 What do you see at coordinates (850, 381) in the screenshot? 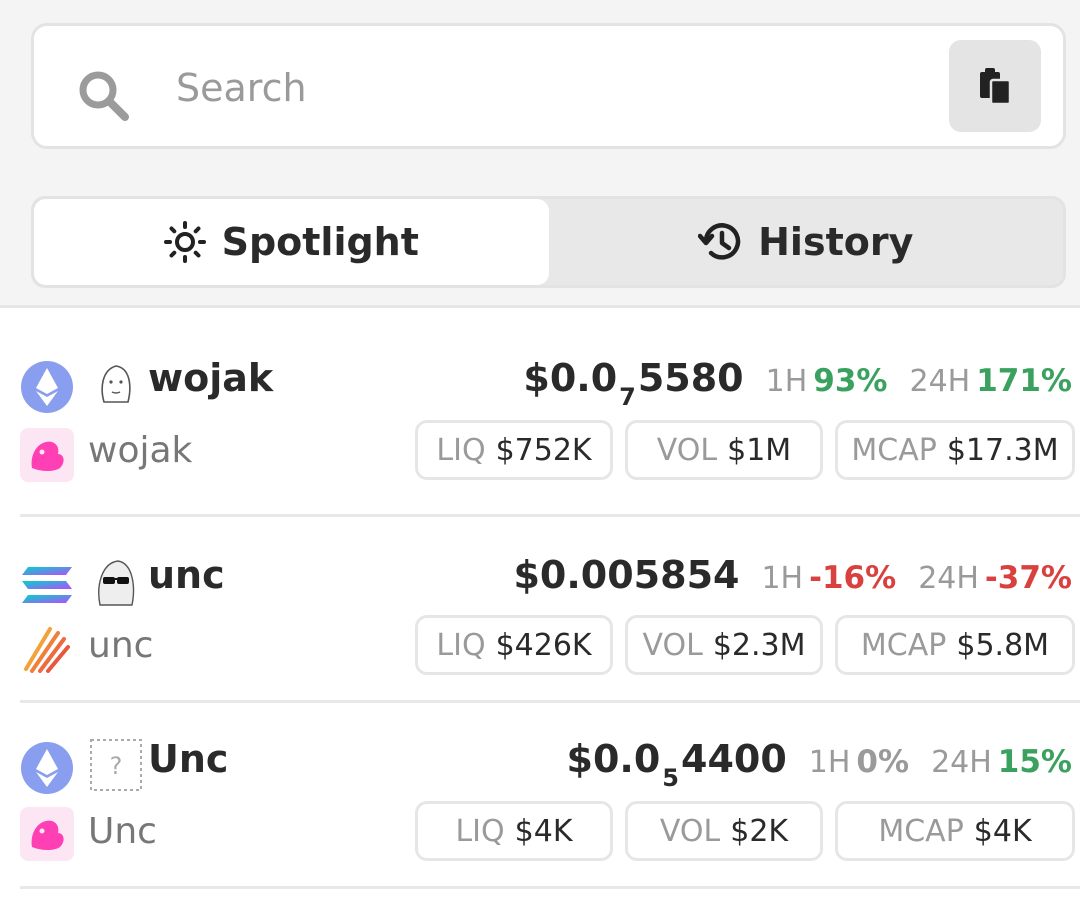
I see `change-1h-value: 93%` at bounding box center [850, 381].